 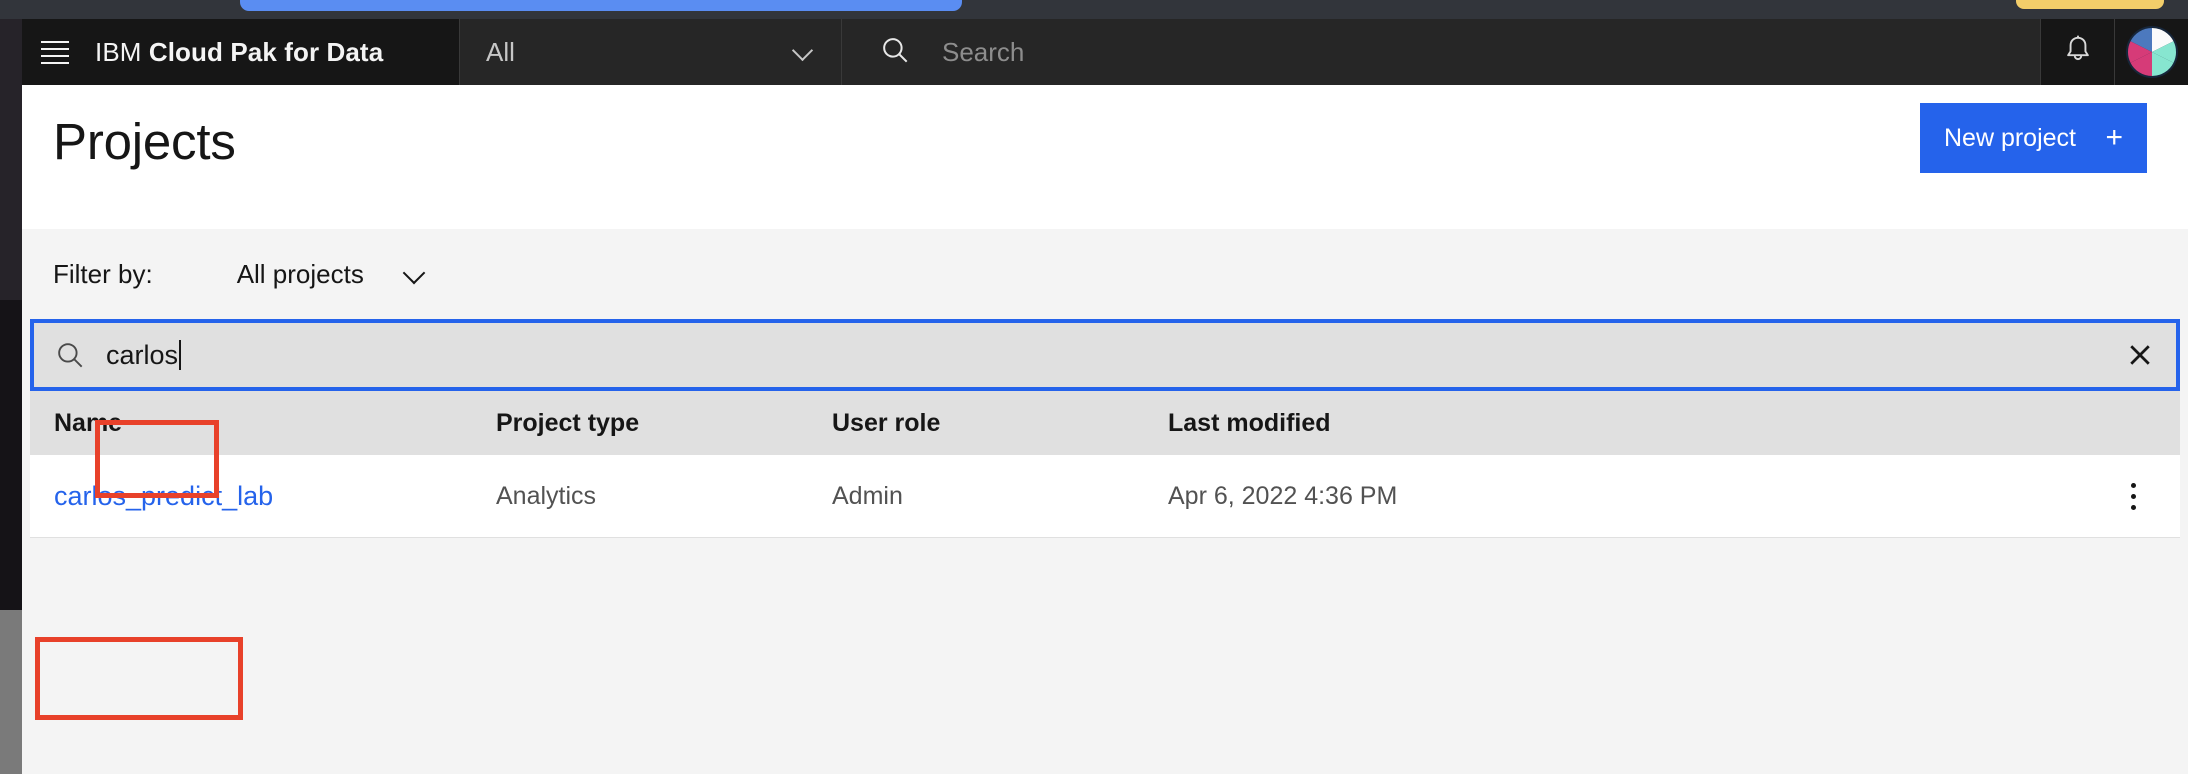 I want to click on background-tab-yellow, so click(x=2090, y=4).